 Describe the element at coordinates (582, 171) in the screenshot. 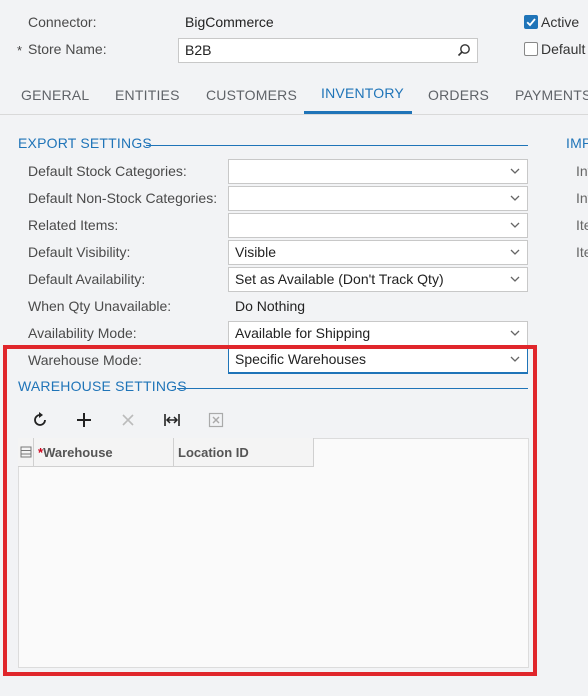

I see `import-label-1: Inv` at that location.